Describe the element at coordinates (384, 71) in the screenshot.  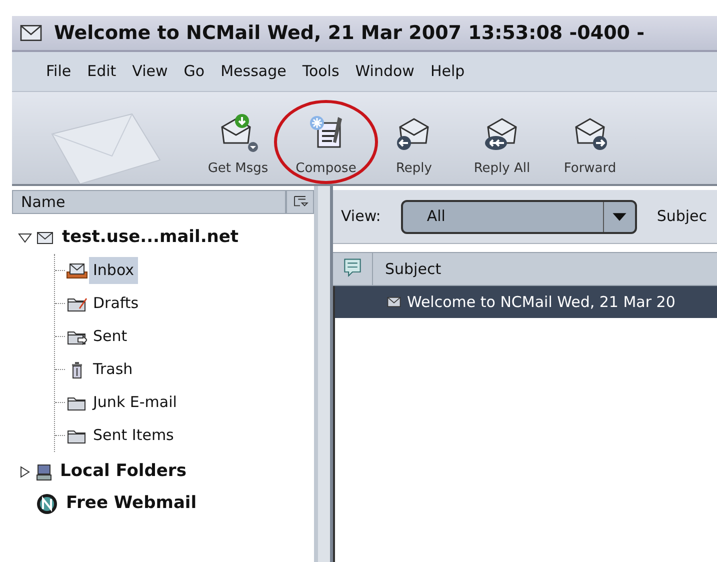
I see `menu-item: Window` at that location.